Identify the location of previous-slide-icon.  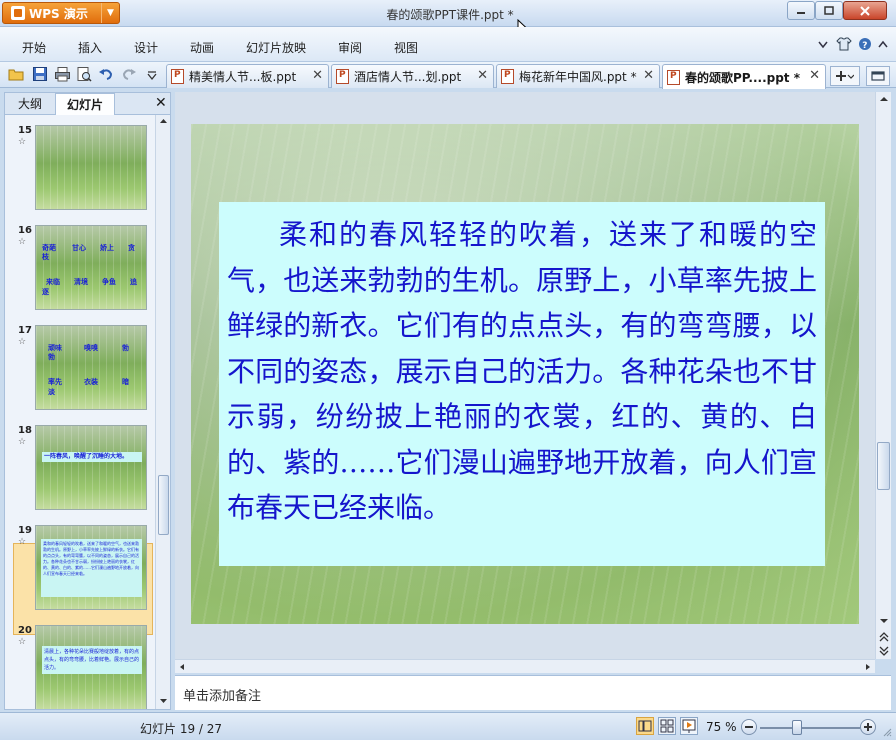
(884, 637).